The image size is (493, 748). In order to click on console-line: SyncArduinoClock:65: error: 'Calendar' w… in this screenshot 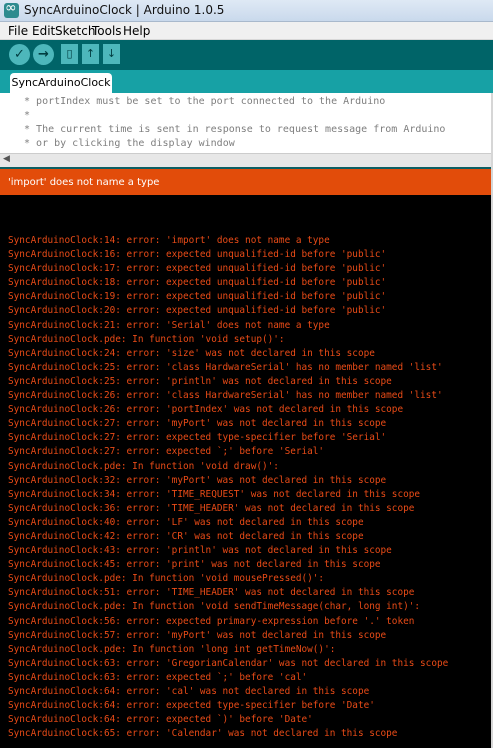, I will do `click(203, 734)`.